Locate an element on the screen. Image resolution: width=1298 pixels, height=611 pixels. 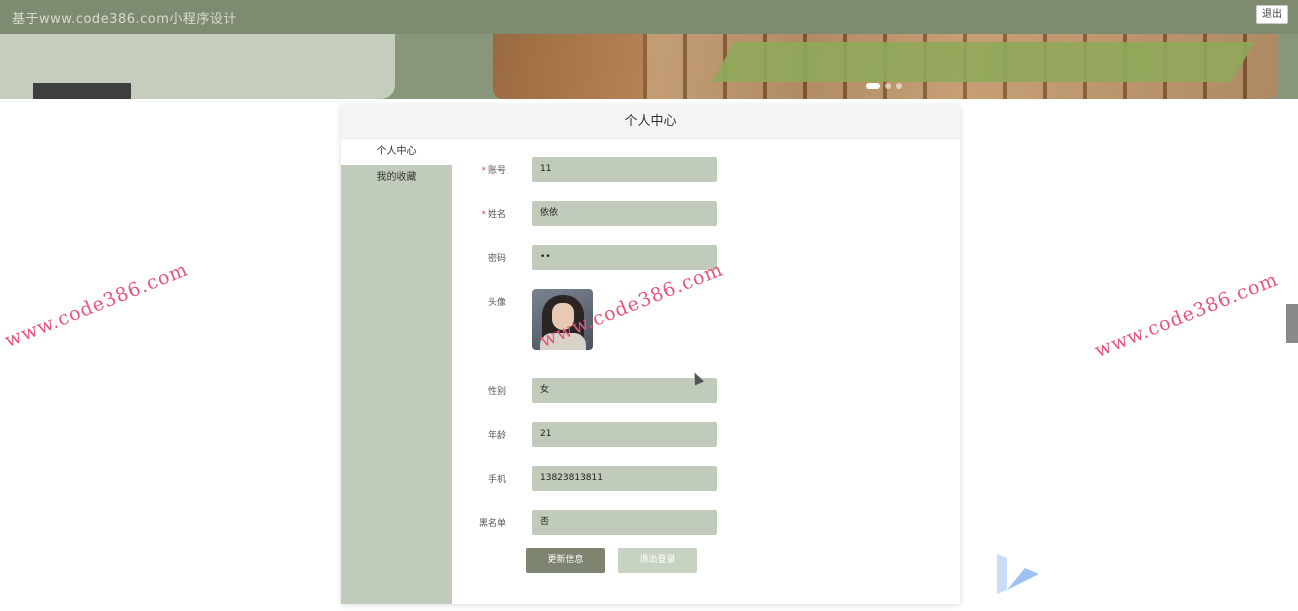
banner-carousel is located at coordinates (649, 66).